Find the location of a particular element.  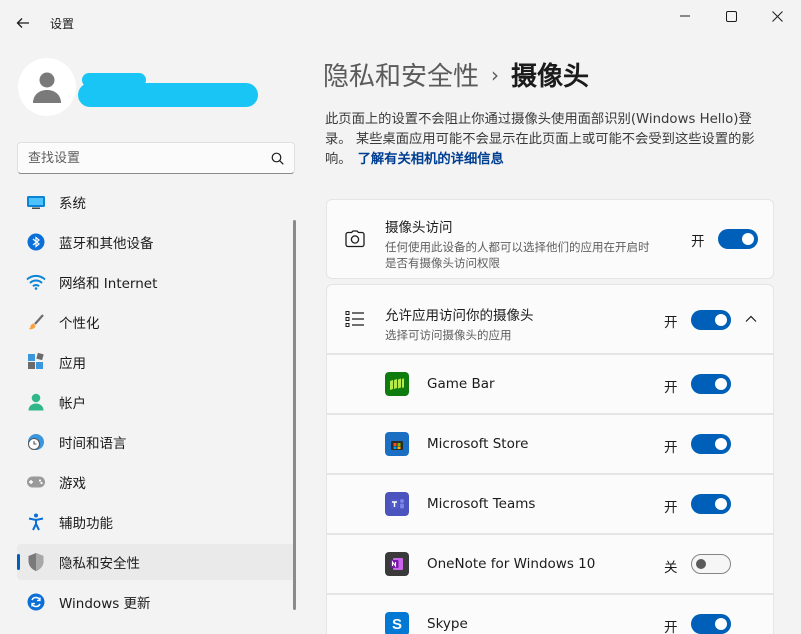

close-button is located at coordinates (777, 16).